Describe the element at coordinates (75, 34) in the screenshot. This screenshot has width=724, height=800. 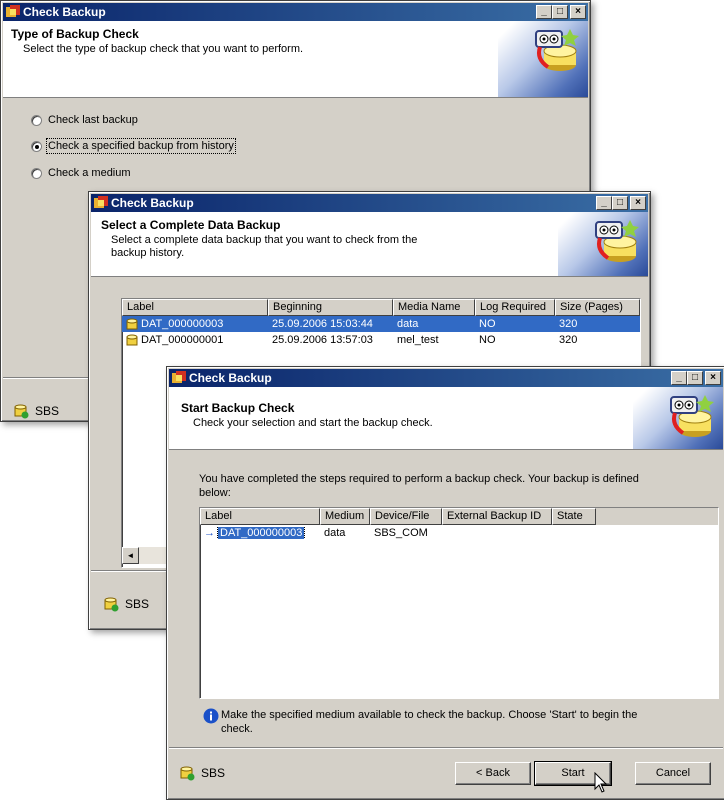
I see `header-title: Type of Backup Check` at that location.